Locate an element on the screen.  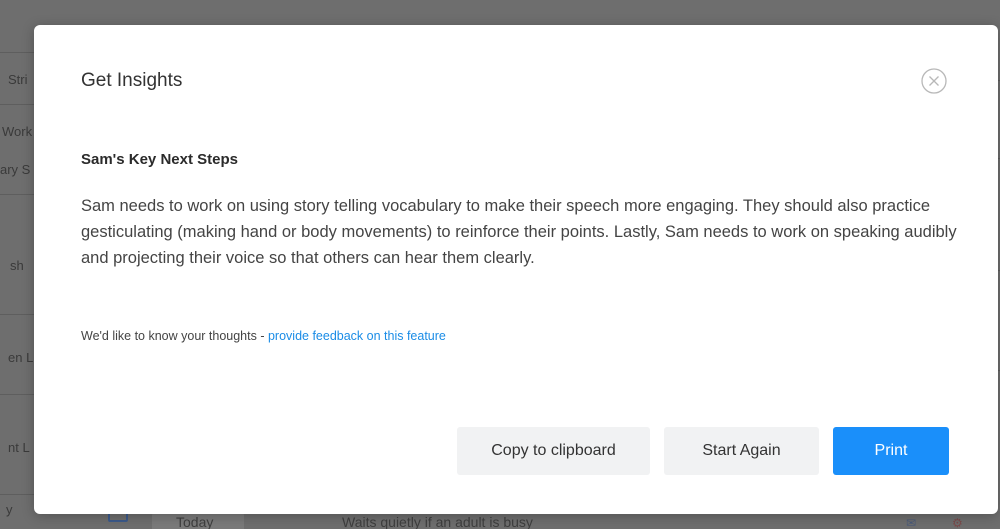
feedback-prefix: We'd like to know your thoughts - is located at coordinates (174, 336).